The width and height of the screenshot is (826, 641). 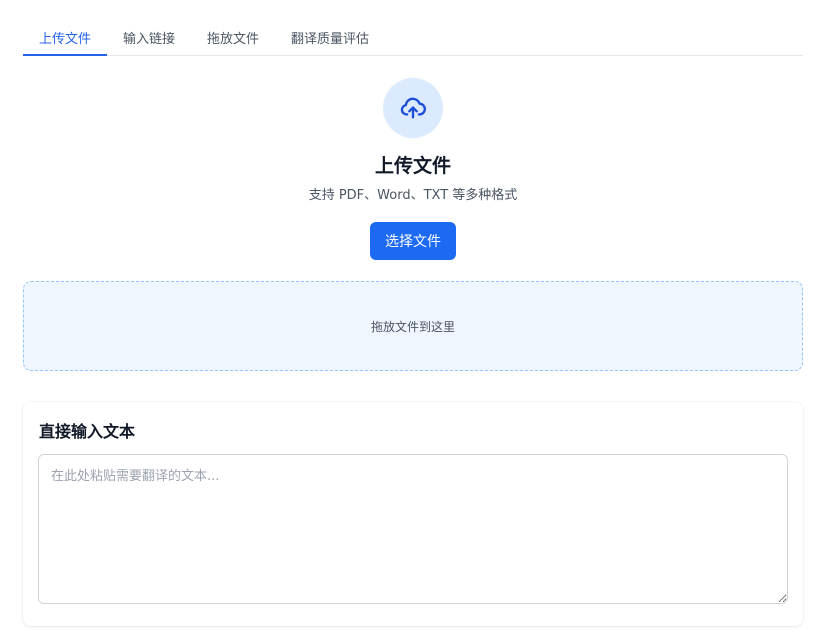 I want to click on drop-zone: 拖放文件到这里, so click(x=413, y=326).